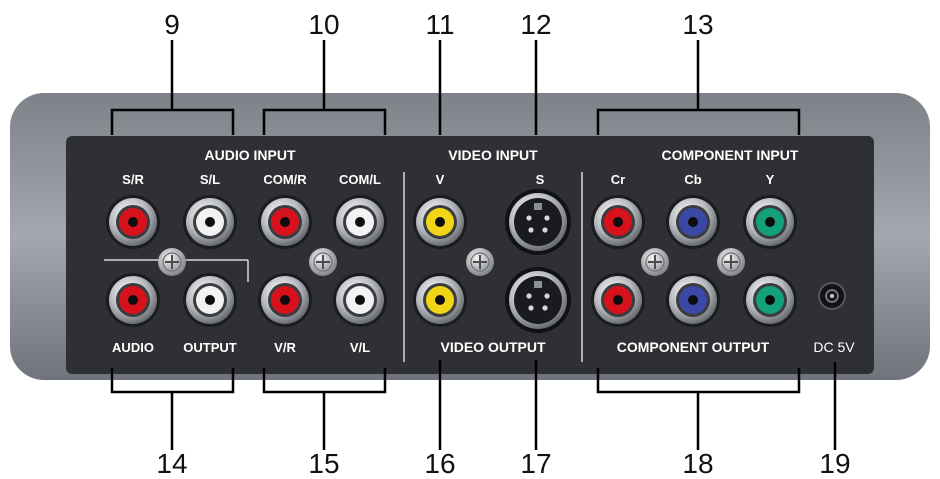 The width and height of the screenshot is (940, 479). What do you see at coordinates (834, 463) in the screenshot?
I see `callout-19: 19` at bounding box center [834, 463].